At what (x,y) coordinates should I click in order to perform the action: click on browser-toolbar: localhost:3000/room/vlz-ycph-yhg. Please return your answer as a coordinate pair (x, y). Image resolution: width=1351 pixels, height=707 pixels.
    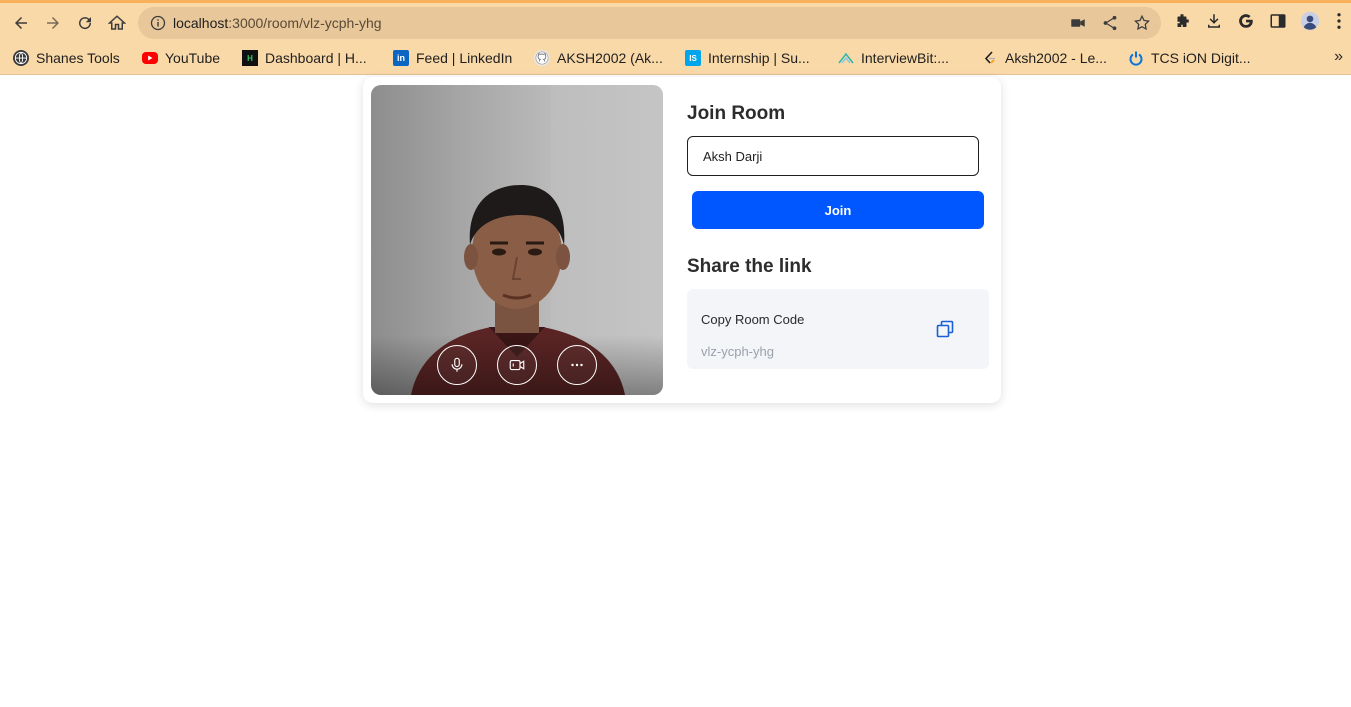
    Looking at the image, I should click on (675, 21).